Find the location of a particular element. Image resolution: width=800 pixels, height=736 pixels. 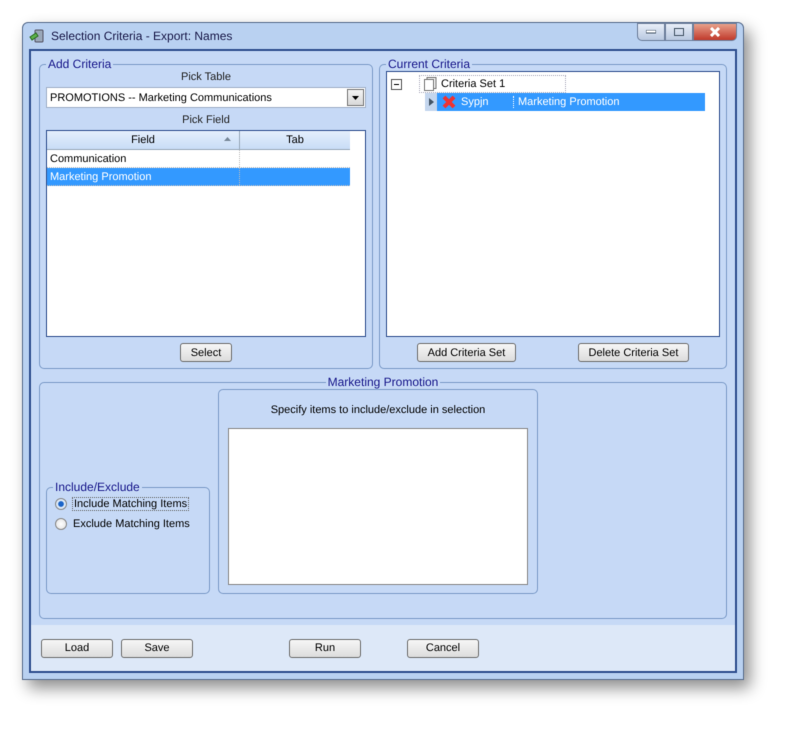

dropdown-arrow-icon is located at coordinates (355, 98).